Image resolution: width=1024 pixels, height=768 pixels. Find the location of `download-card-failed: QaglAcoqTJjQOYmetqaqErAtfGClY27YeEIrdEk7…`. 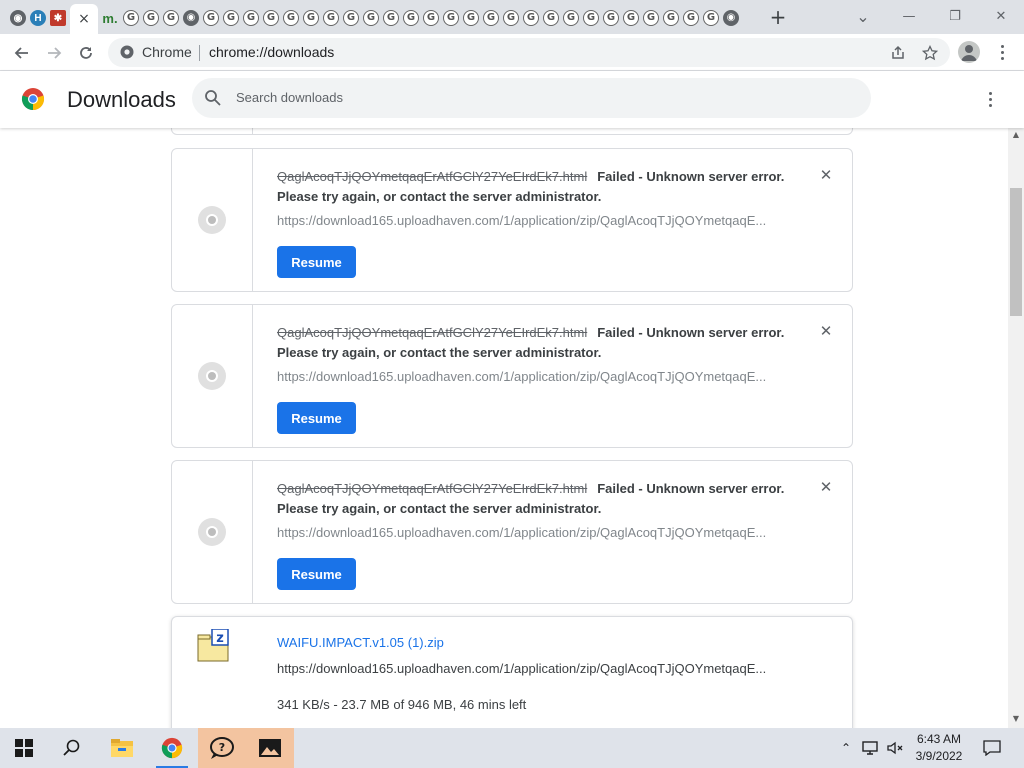

download-card-failed: QaglAcoqTJjQOYmetqaqErAtfGClY27YeEIrdEk7… is located at coordinates (512, 532).